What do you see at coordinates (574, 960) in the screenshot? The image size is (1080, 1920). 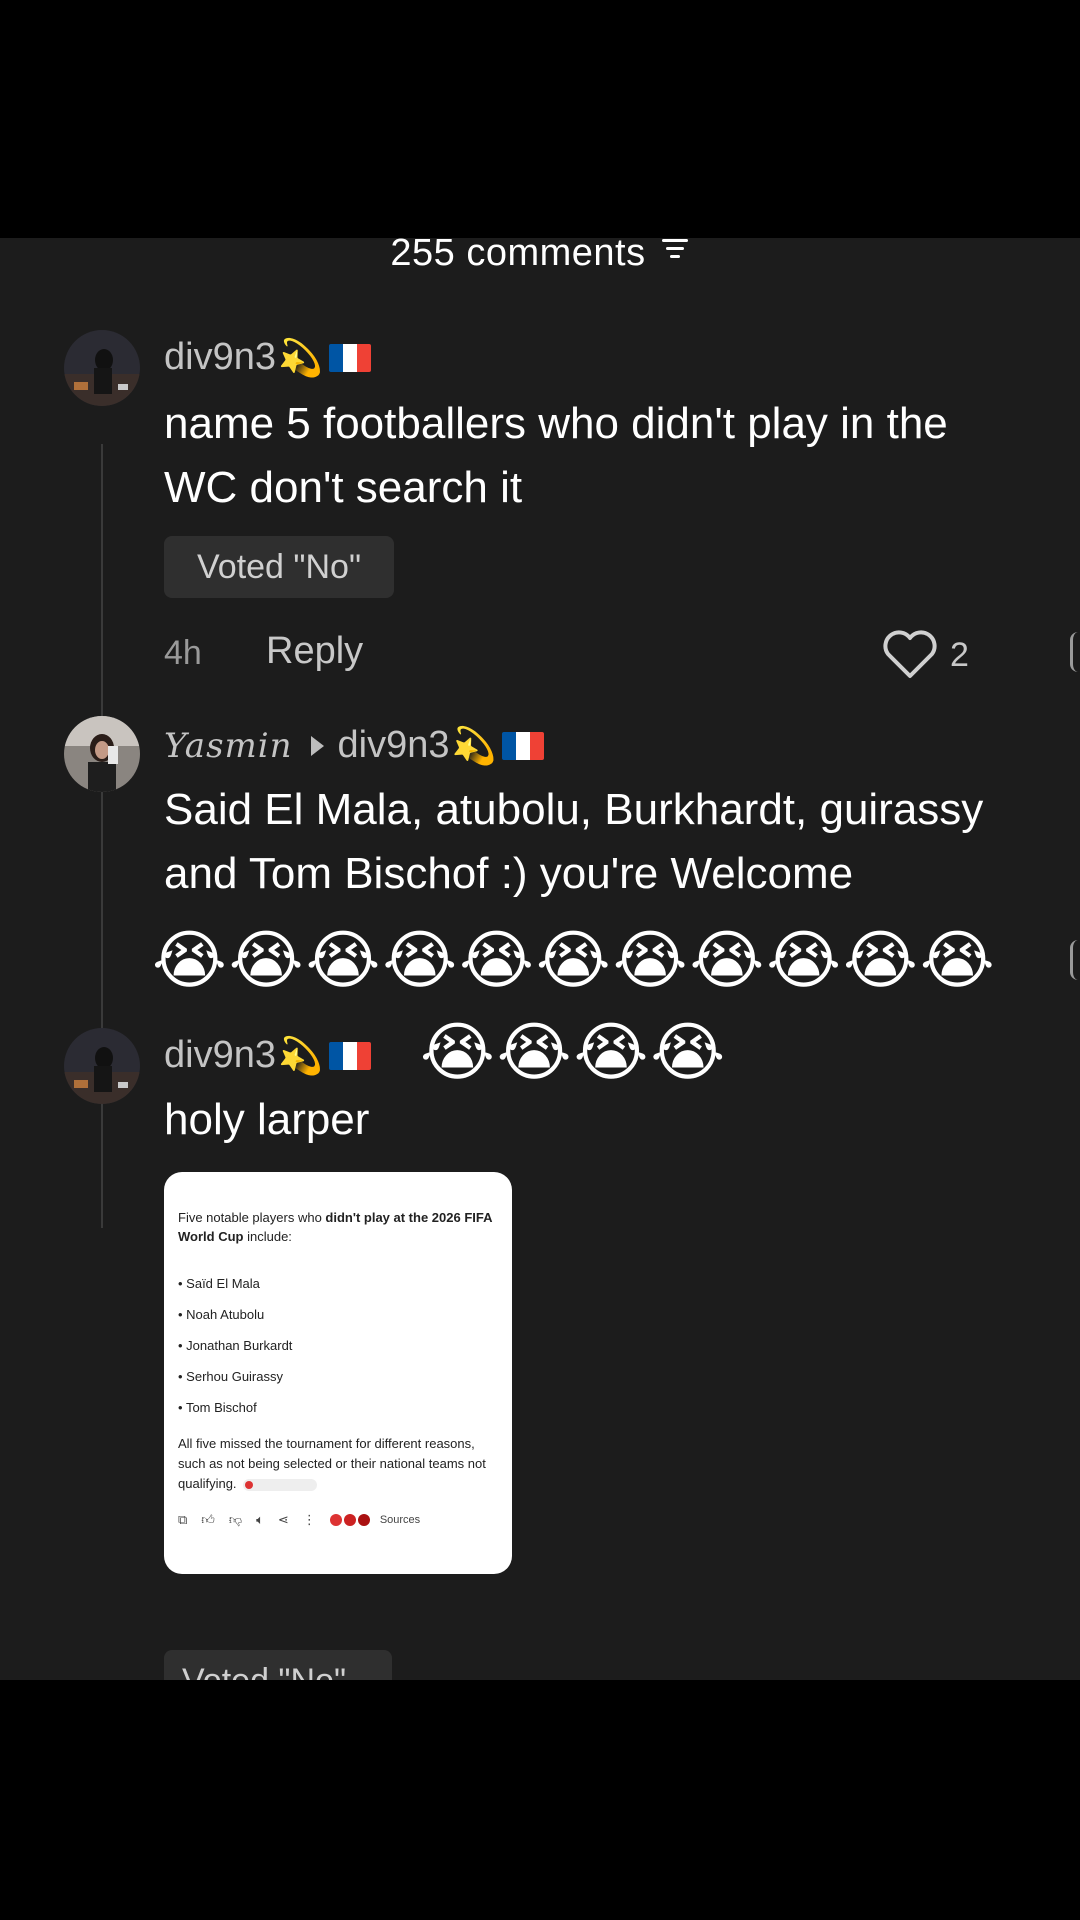 I see `crying-emoji-row: 😭😭😭😭😭😭😭😭😭😭😭` at bounding box center [574, 960].